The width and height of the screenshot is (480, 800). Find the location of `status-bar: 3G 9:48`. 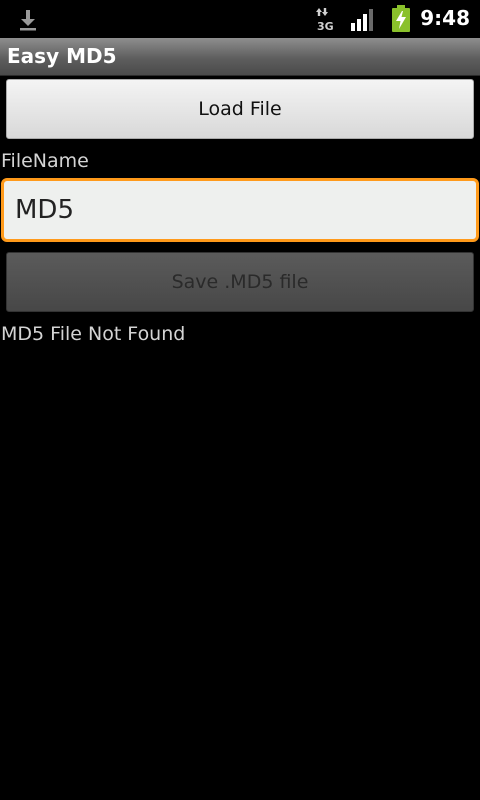

status-bar: 3G 9:48 is located at coordinates (240, 19).